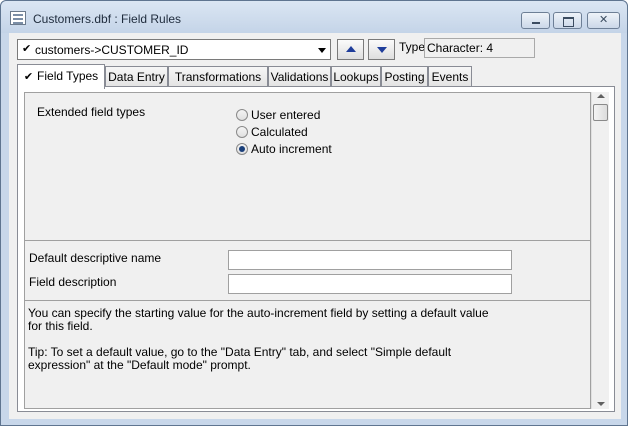 This screenshot has width=628, height=426. What do you see at coordinates (404, 76) in the screenshot?
I see `tab-posting: Posting` at bounding box center [404, 76].